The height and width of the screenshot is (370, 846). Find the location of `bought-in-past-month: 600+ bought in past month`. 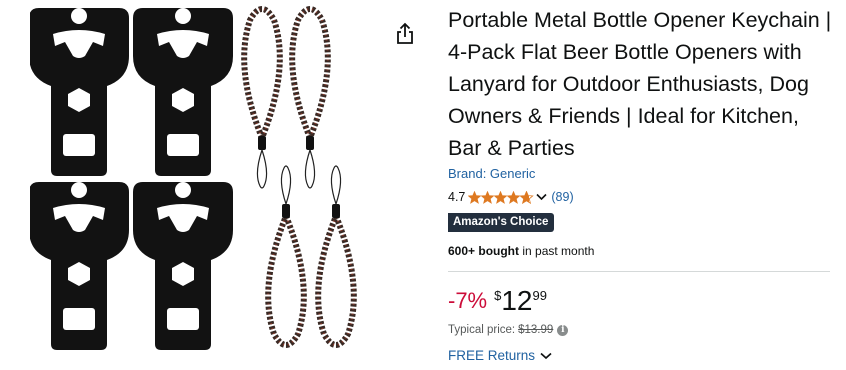

bought-in-past-month: 600+ bought in past month is located at coordinates (640, 251).